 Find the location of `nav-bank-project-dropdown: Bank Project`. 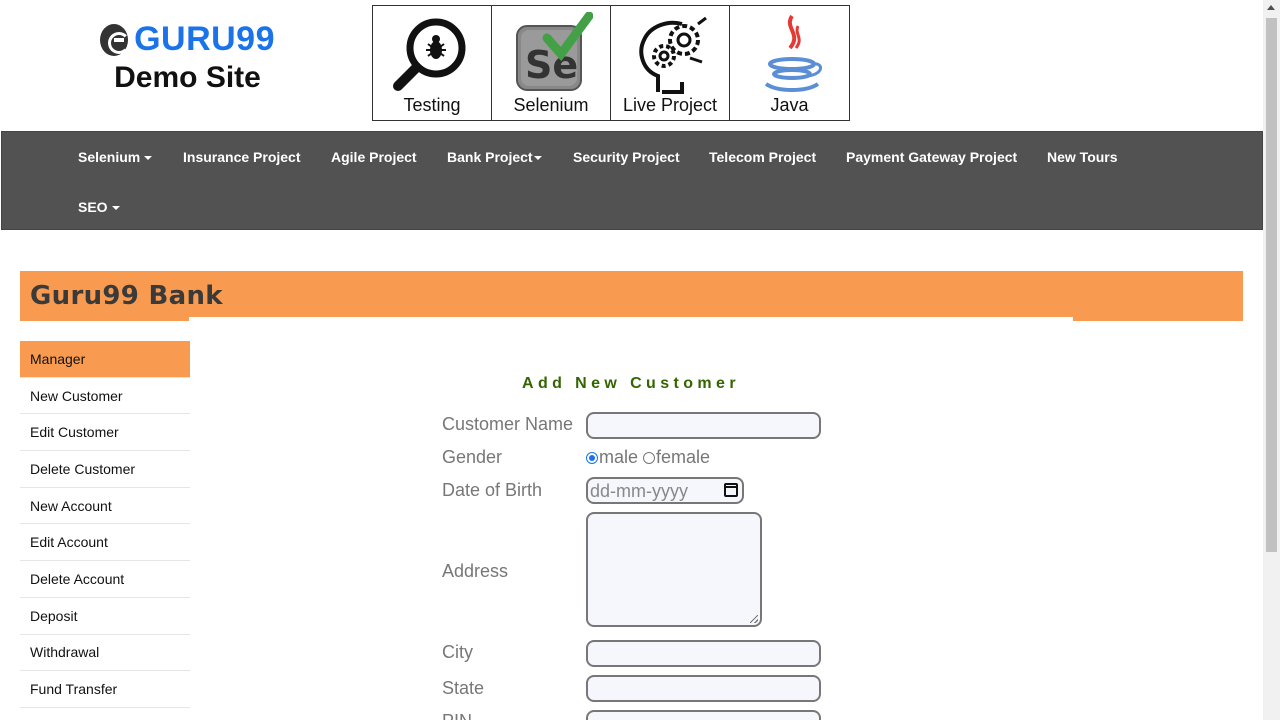

nav-bank-project-dropdown: Bank Project is located at coordinates (494, 157).